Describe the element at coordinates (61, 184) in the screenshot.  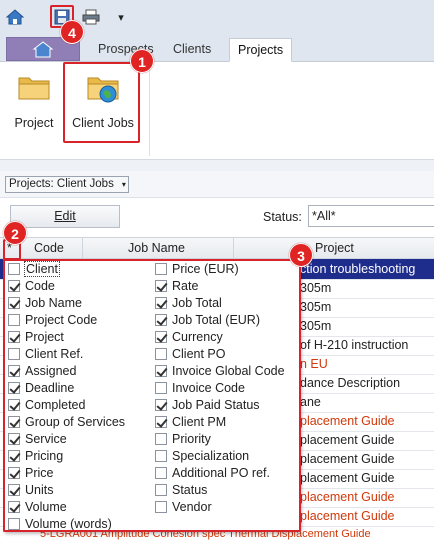
I see `view-selector-value: Projects: Client Jobs` at that location.